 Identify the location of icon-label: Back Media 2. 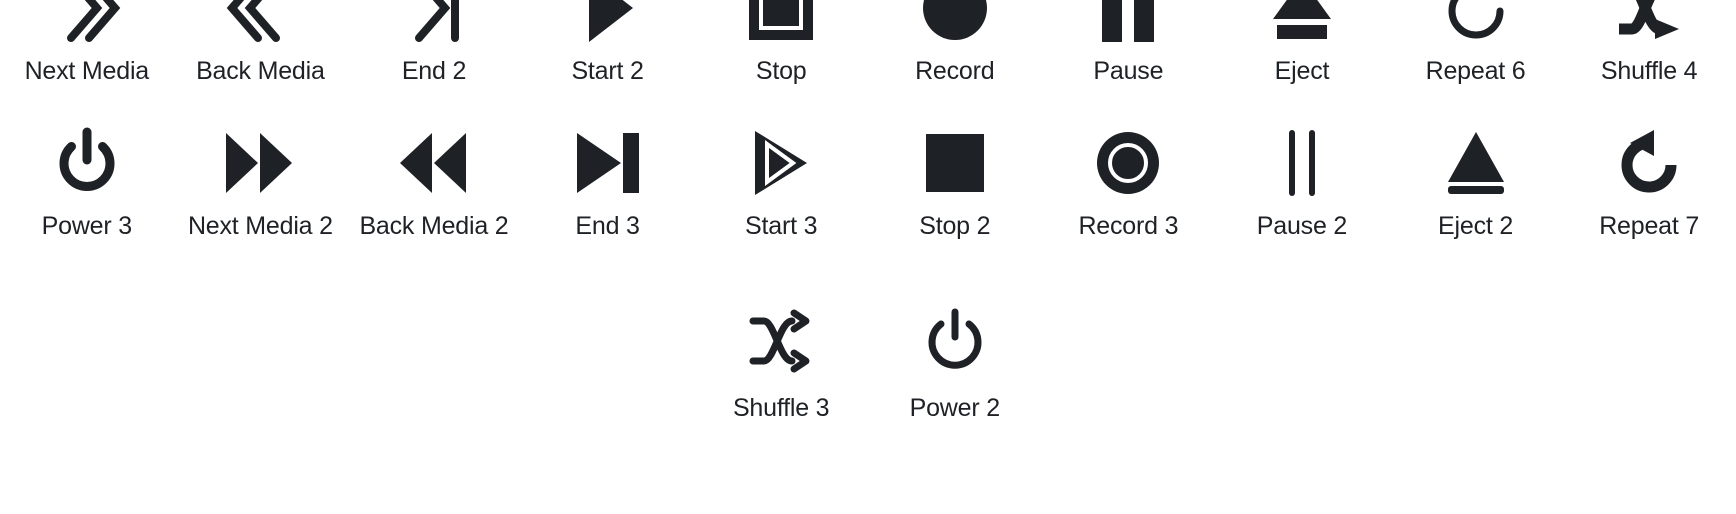
(434, 226).